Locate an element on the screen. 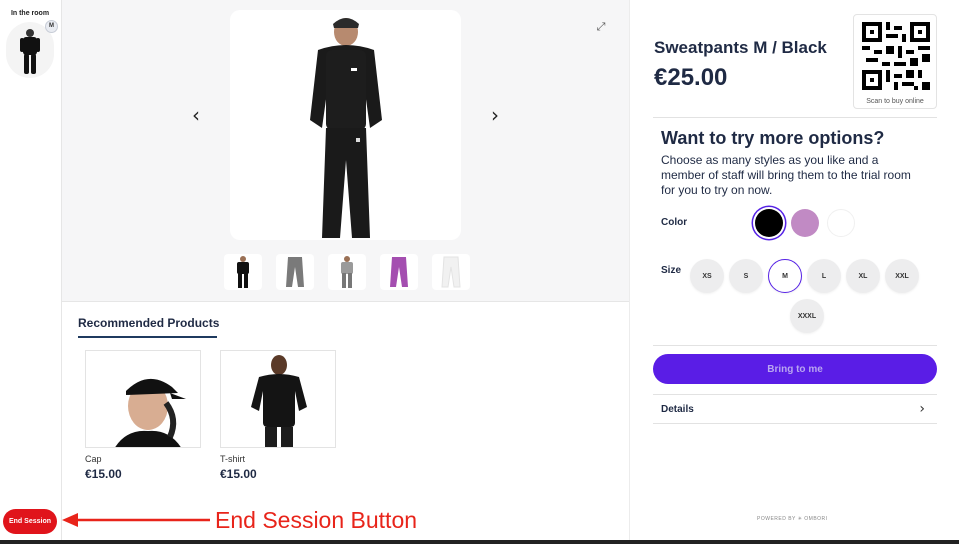  options-title: Want to try more options? is located at coordinates (773, 138).